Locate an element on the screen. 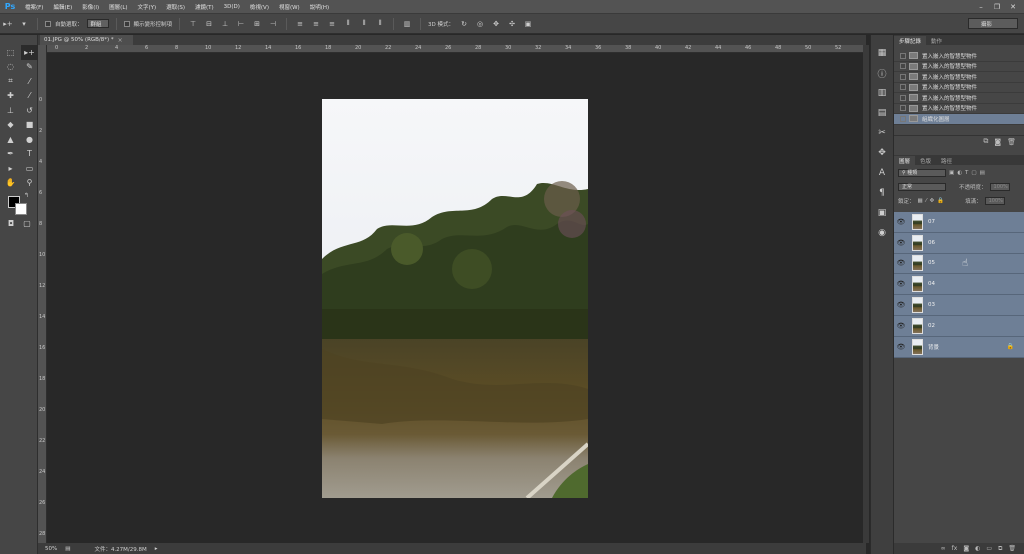 Image resolution: width=1024 pixels, height=554 pixels. layer-filter-dropdown: ⚲ 種類 is located at coordinates (922, 172).